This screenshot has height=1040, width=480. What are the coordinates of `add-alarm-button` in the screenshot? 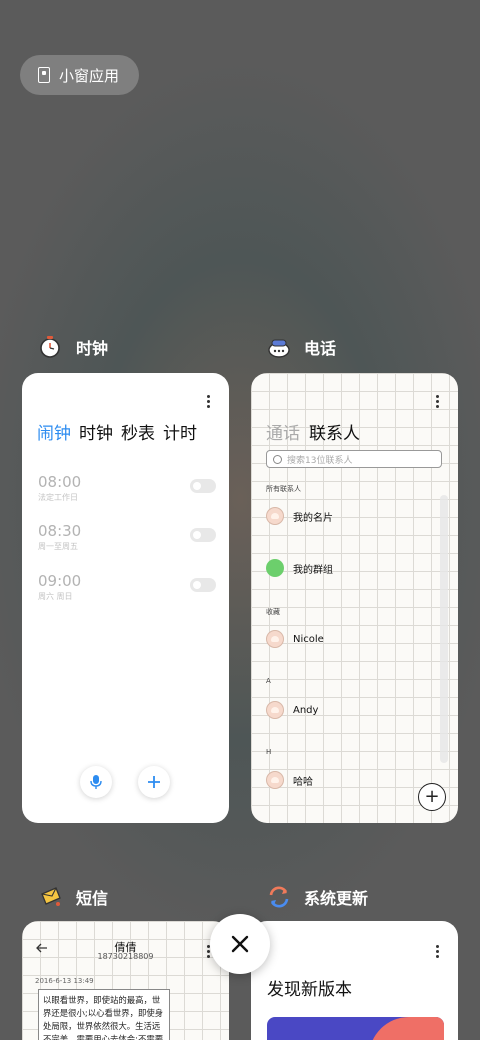 It's located at (154, 782).